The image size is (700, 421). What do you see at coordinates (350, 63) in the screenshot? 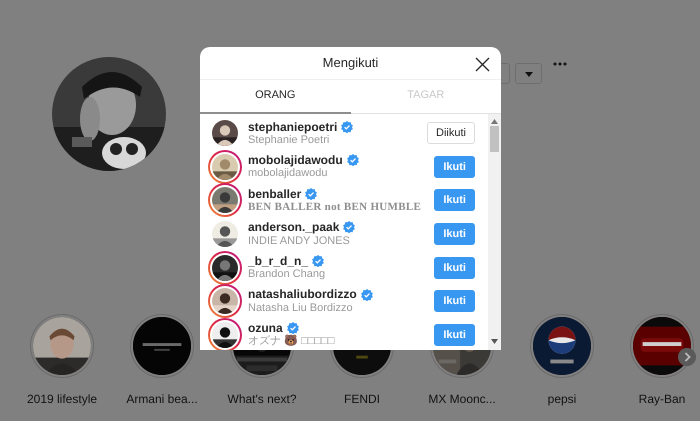
I see `dialog-title: Mengikuti` at bounding box center [350, 63].